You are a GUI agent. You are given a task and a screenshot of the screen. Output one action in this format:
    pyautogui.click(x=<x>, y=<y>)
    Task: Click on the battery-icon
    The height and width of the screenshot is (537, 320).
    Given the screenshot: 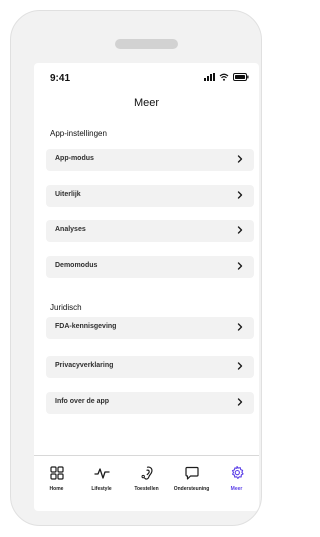 What is the action you would take?
    pyautogui.click(x=241, y=77)
    